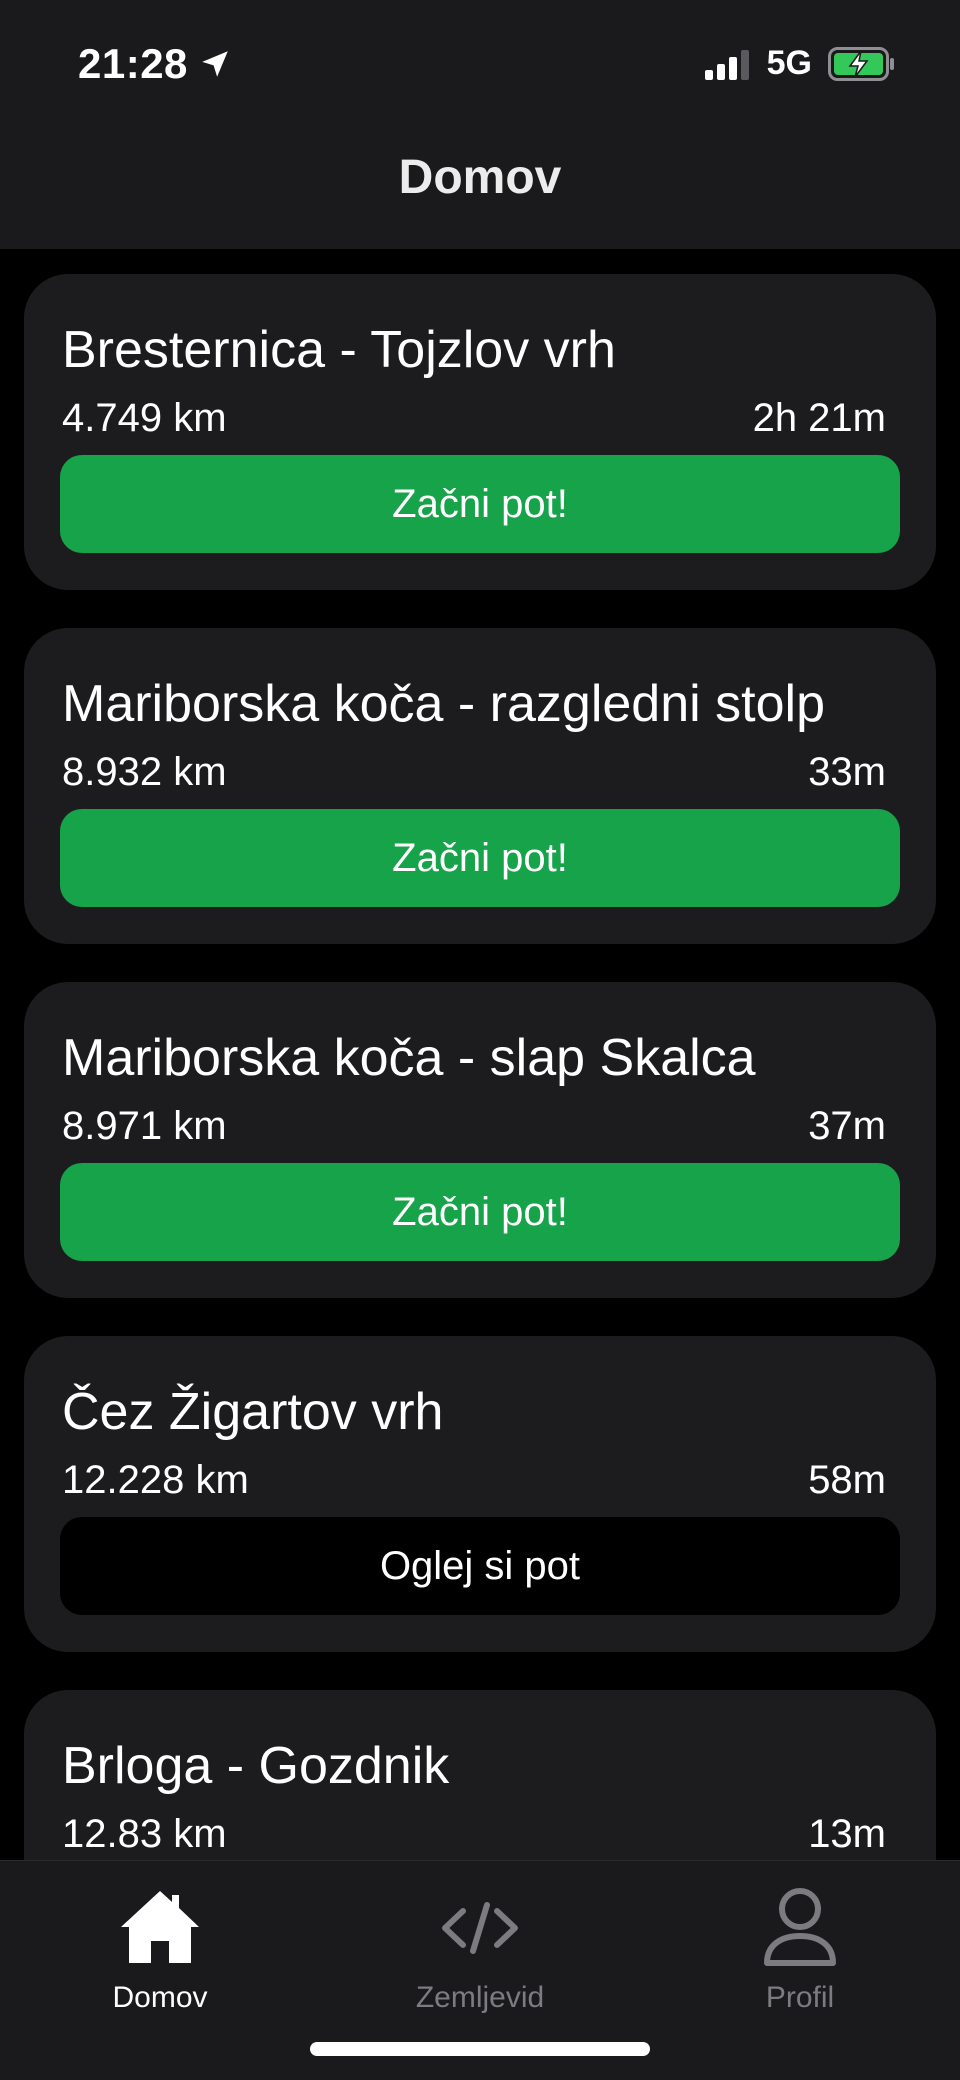 The height and width of the screenshot is (2080, 960). Describe the element at coordinates (155, 1480) in the screenshot. I see `trail-distance: 12.228 km` at that location.